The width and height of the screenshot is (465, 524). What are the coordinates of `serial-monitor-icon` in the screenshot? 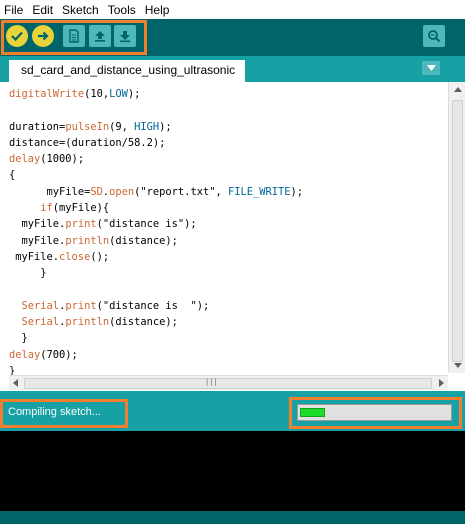 It's located at (434, 36).